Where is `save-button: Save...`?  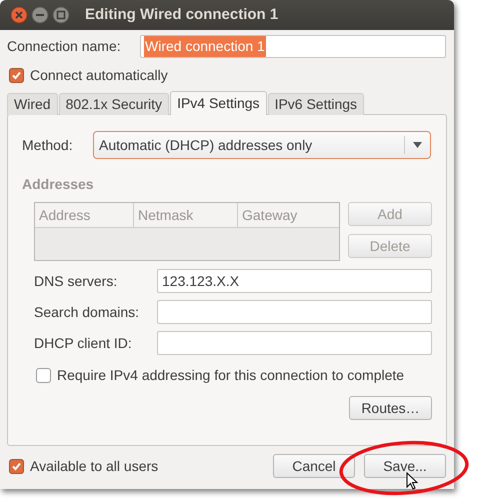 save-button: Save... is located at coordinates (405, 466).